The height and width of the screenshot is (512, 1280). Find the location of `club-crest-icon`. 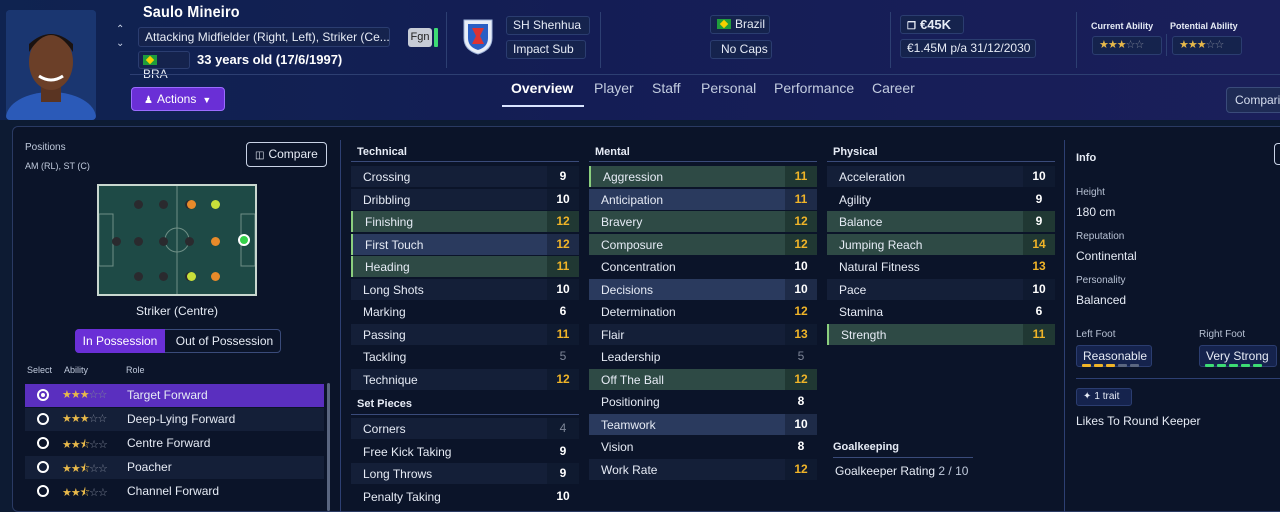

club-crest-icon is located at coordinates (478, 36).